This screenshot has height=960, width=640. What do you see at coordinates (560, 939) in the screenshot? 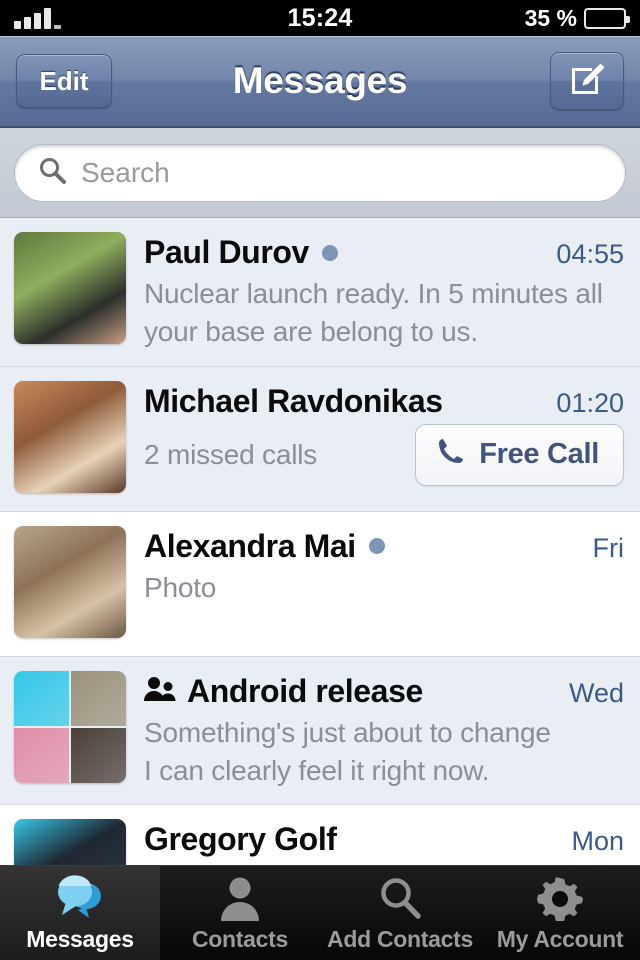
I see `tab-label: My Account` at bounding box center [560, 939].